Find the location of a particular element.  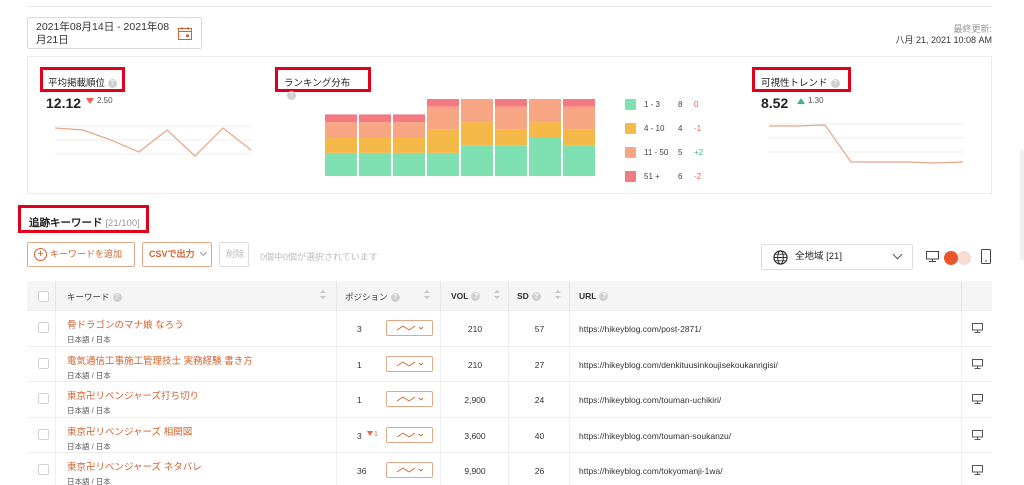

delete-button: 削除 is located at coordinates (234, 254).